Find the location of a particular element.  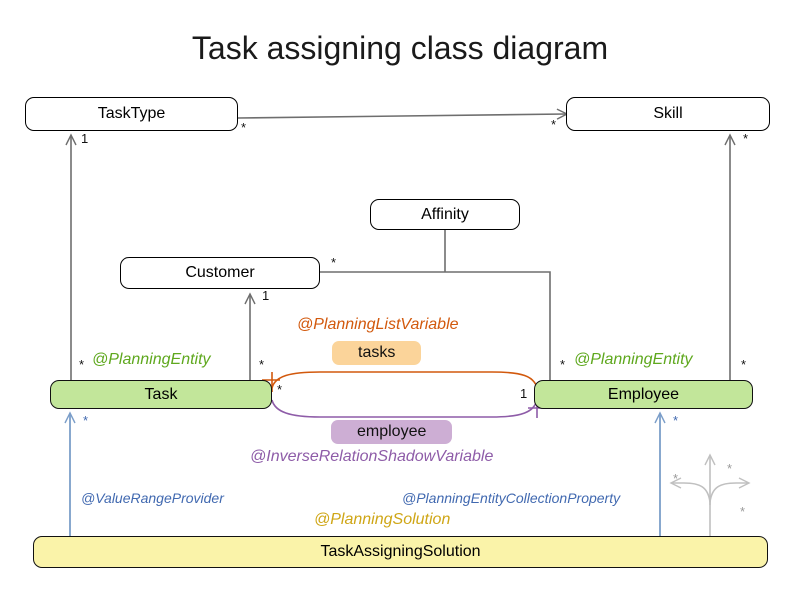

class-label-affinity: Affinity is located at coordinates (445, 214).